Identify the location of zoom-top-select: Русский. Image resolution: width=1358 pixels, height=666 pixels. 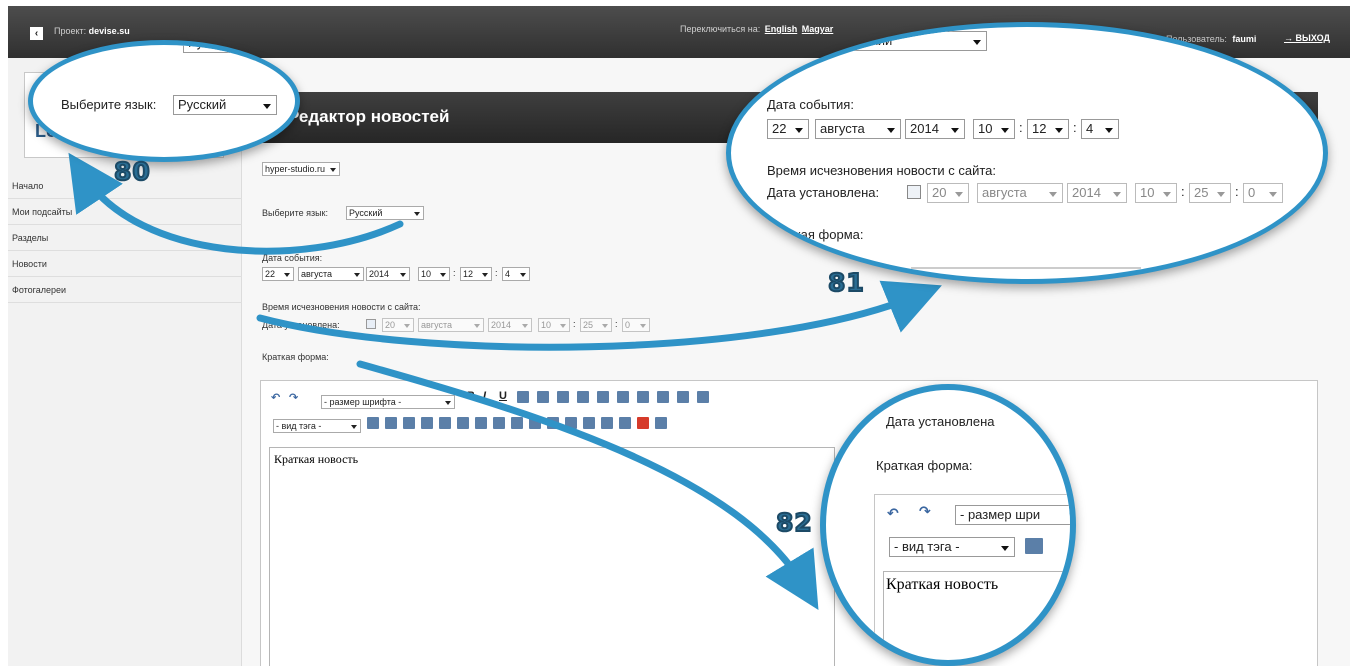
(913, 41).